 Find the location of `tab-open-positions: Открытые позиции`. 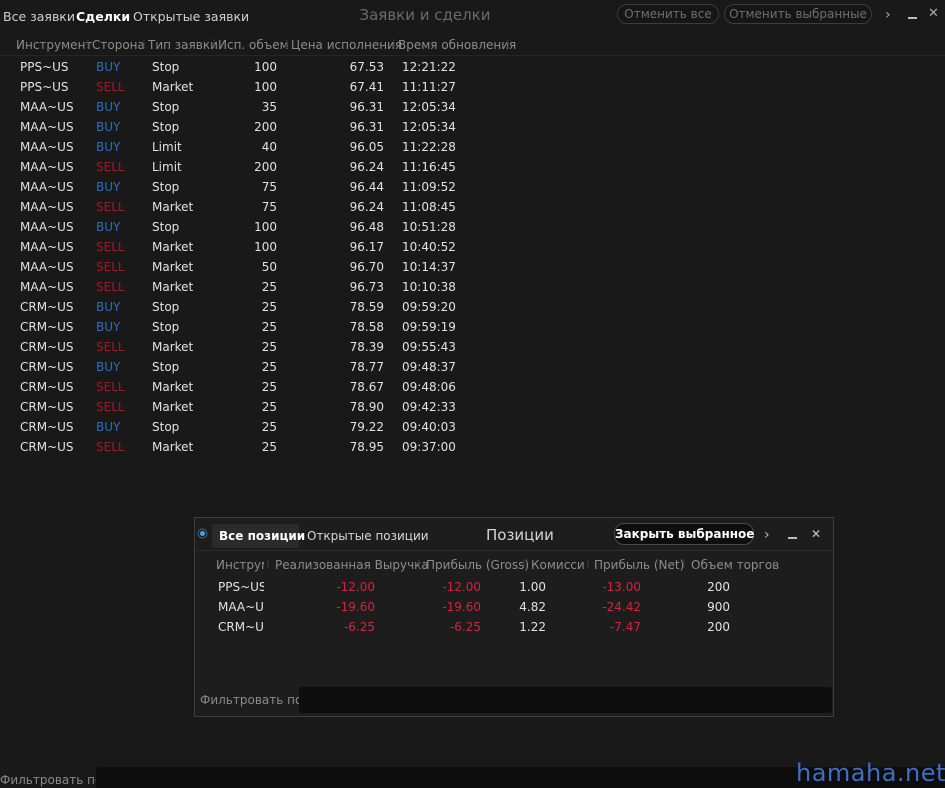

tab-open-positions: Открытые позиции is located at coordinates (368, 536).